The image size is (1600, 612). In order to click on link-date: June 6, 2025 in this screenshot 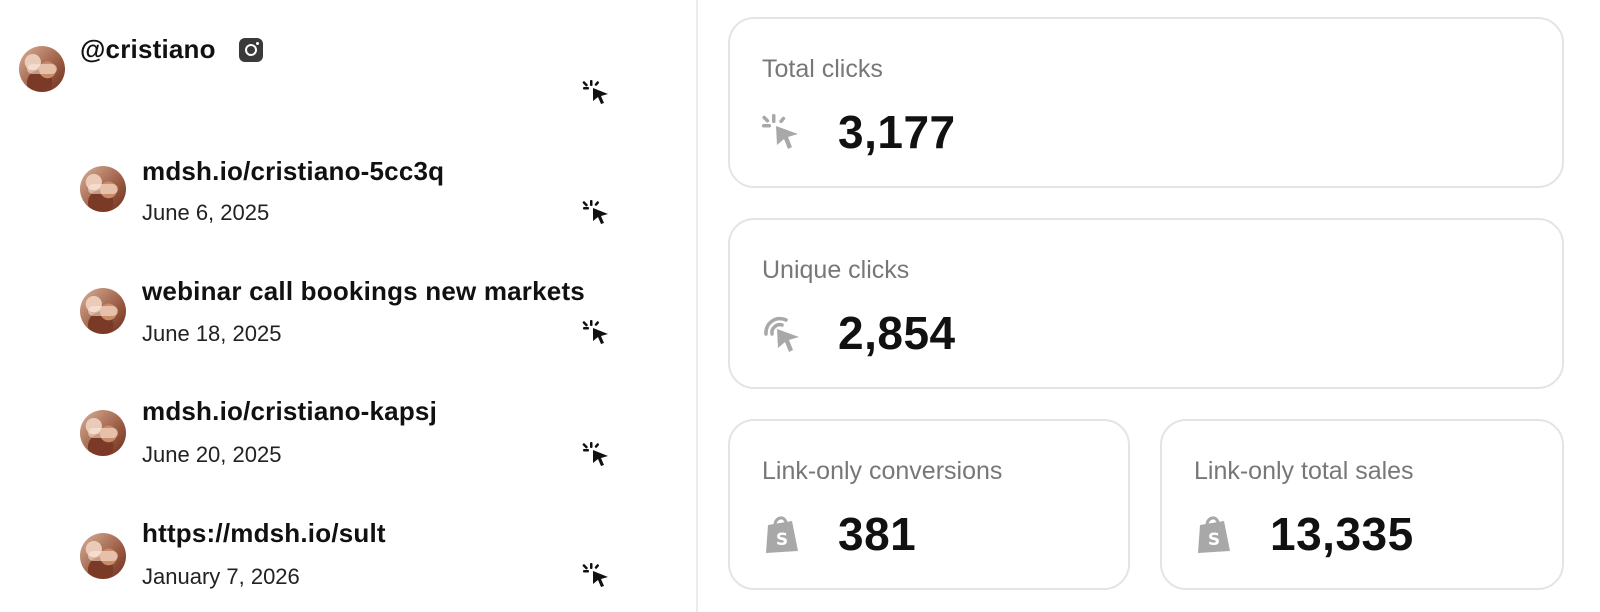, I will do `click(206, 212)`.